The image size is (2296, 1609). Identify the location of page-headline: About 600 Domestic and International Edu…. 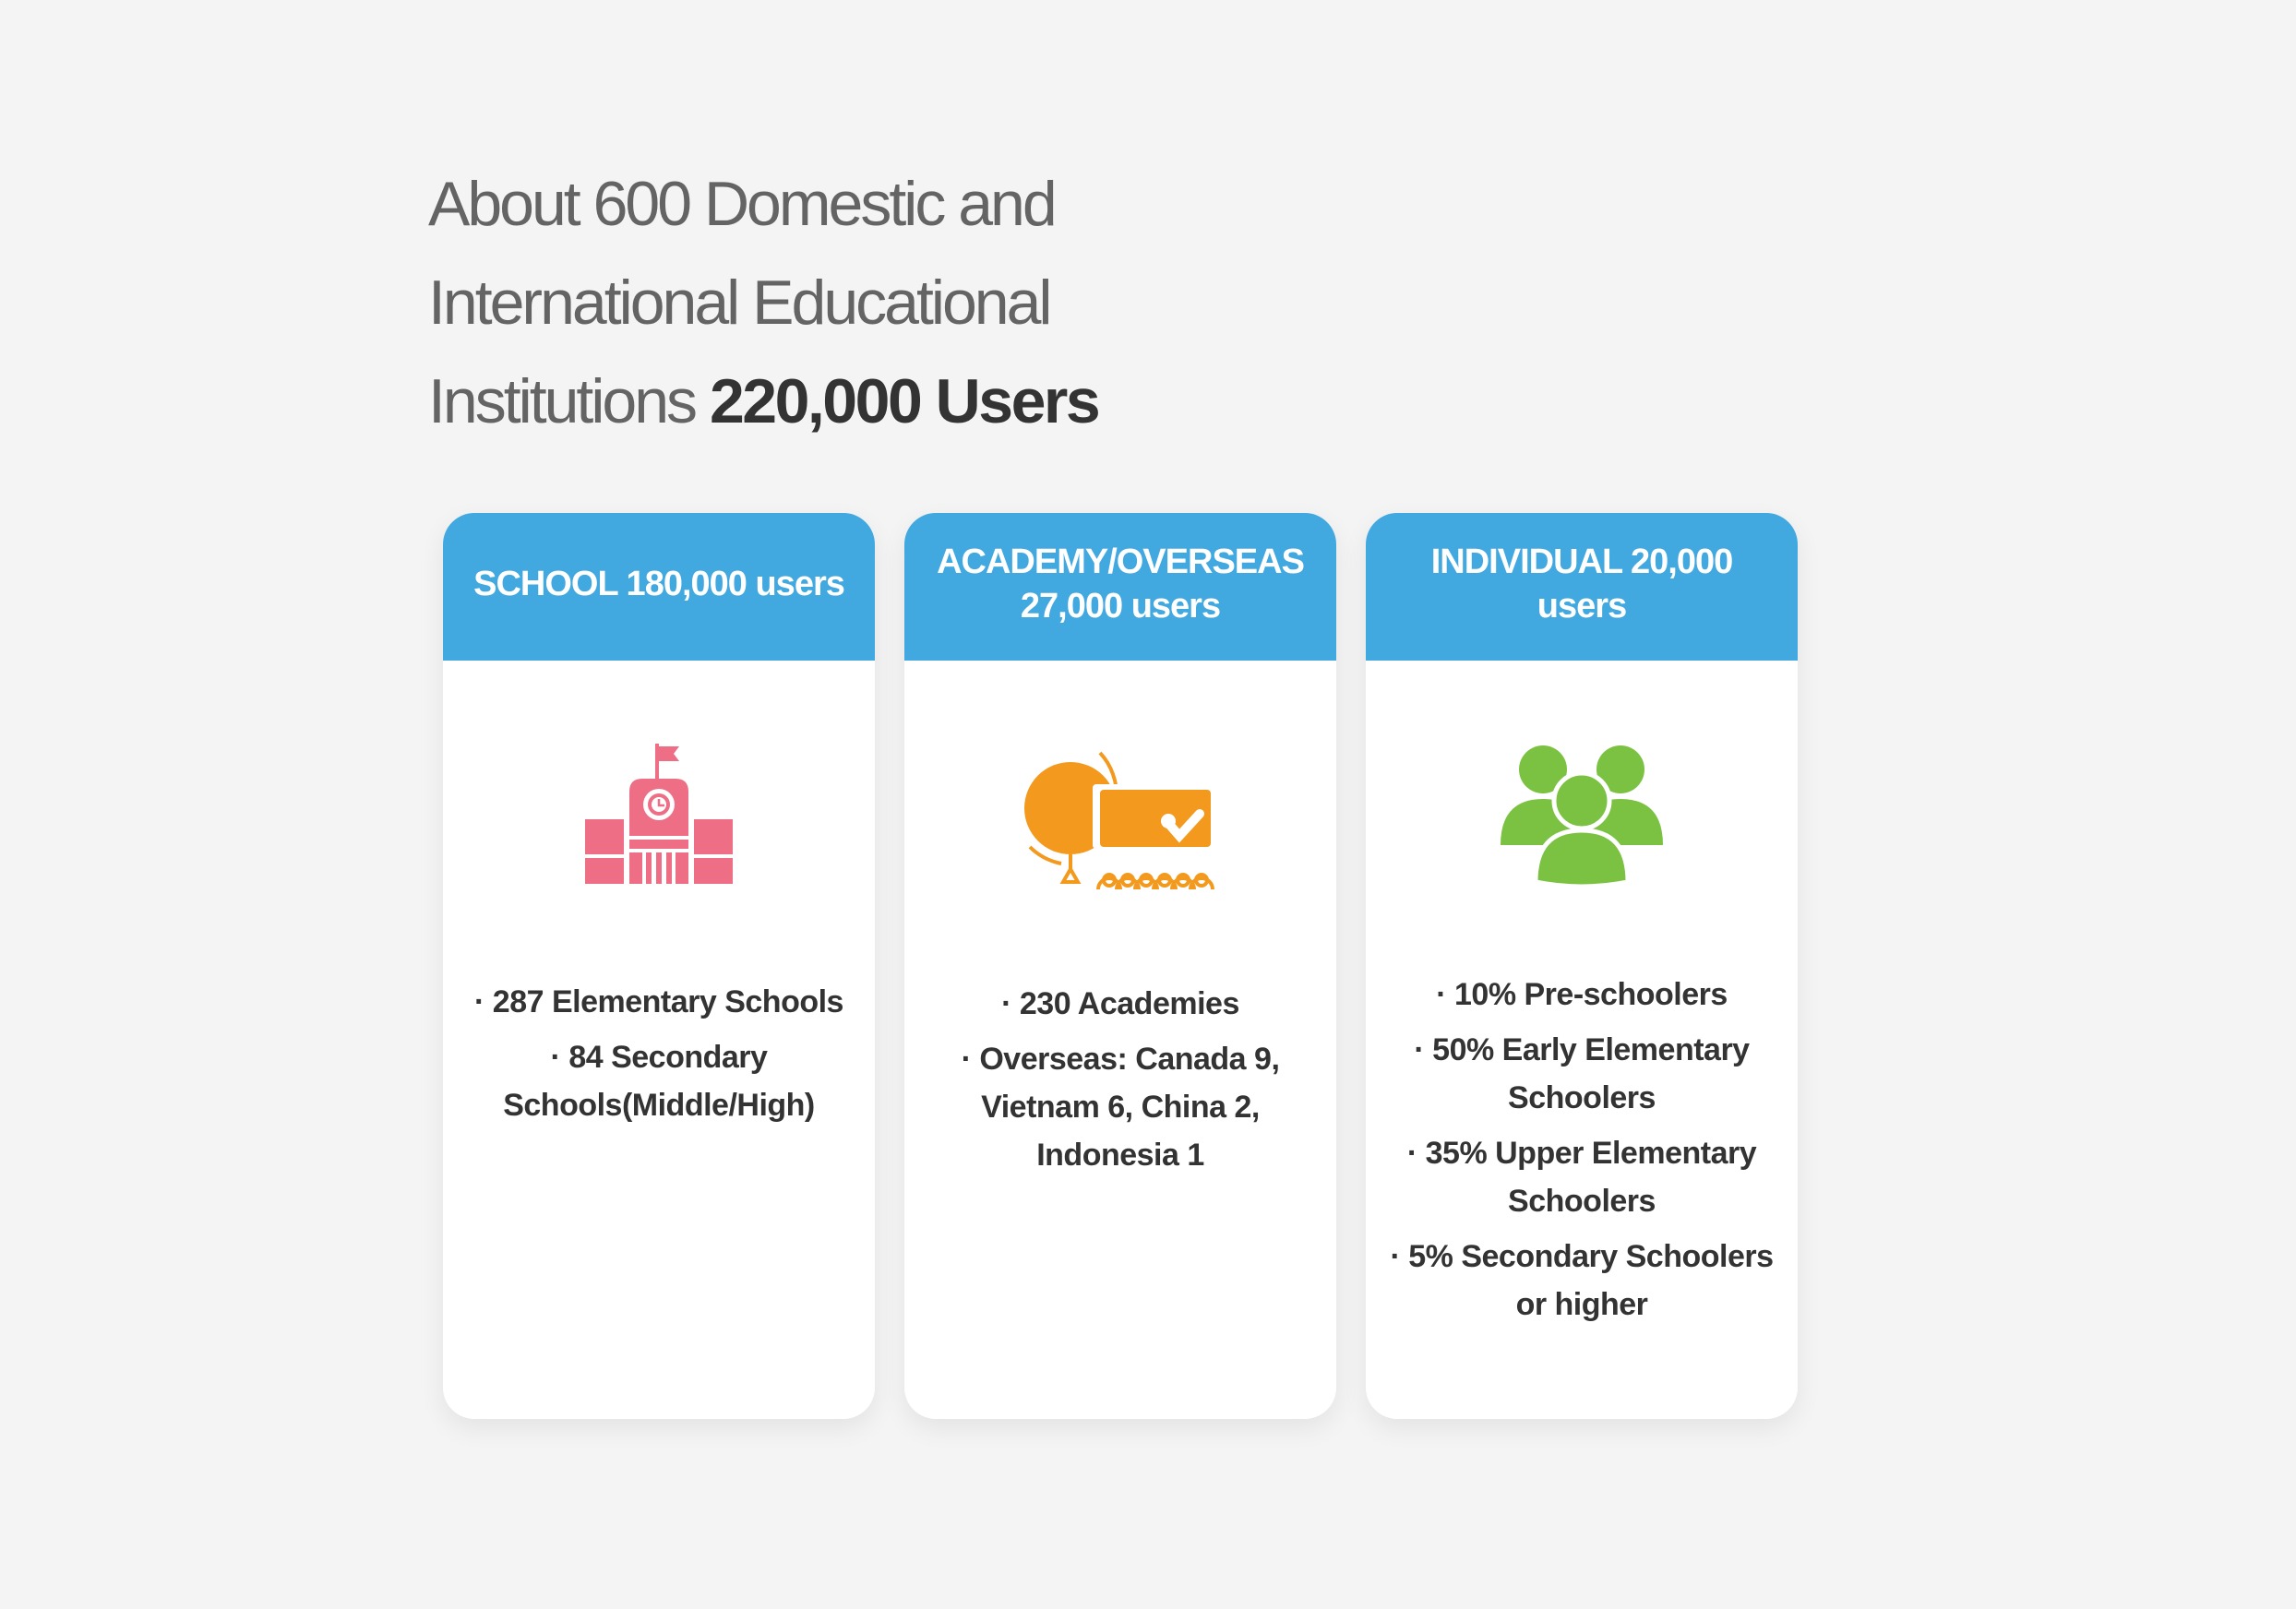
(889, 303).